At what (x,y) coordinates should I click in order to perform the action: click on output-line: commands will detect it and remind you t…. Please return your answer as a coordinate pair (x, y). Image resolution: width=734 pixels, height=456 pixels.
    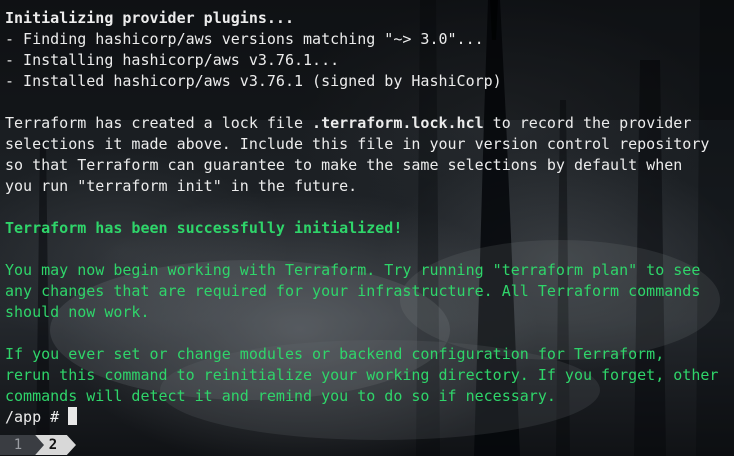
    Looking at the image, I should click on (280, 396).